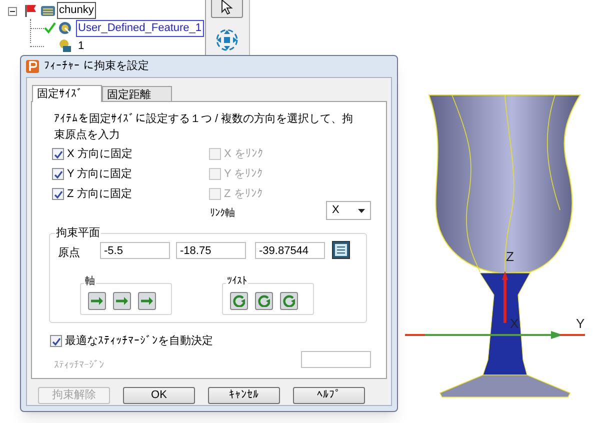 Image resolution: width=593 pixels, height=423 pixels. I want to click on dialog-button: OK, so click(159, 395).